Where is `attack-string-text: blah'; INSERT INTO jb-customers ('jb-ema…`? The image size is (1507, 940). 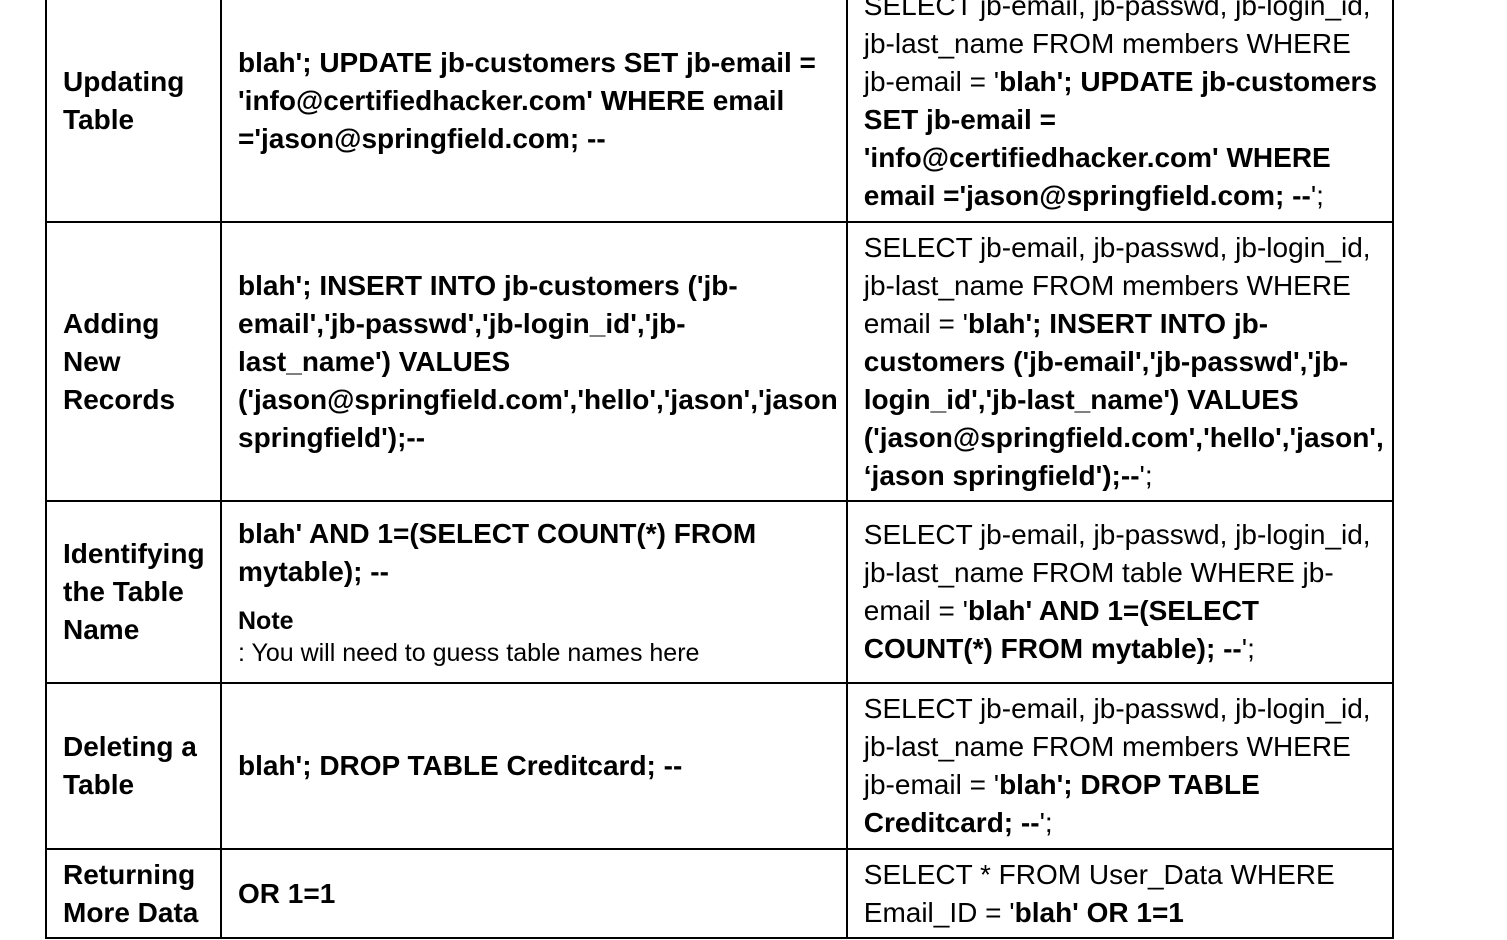
attack-string-text: blah'; INSERT INTO jb-customers ('jb-ema… is located at coordinates (538, 361).